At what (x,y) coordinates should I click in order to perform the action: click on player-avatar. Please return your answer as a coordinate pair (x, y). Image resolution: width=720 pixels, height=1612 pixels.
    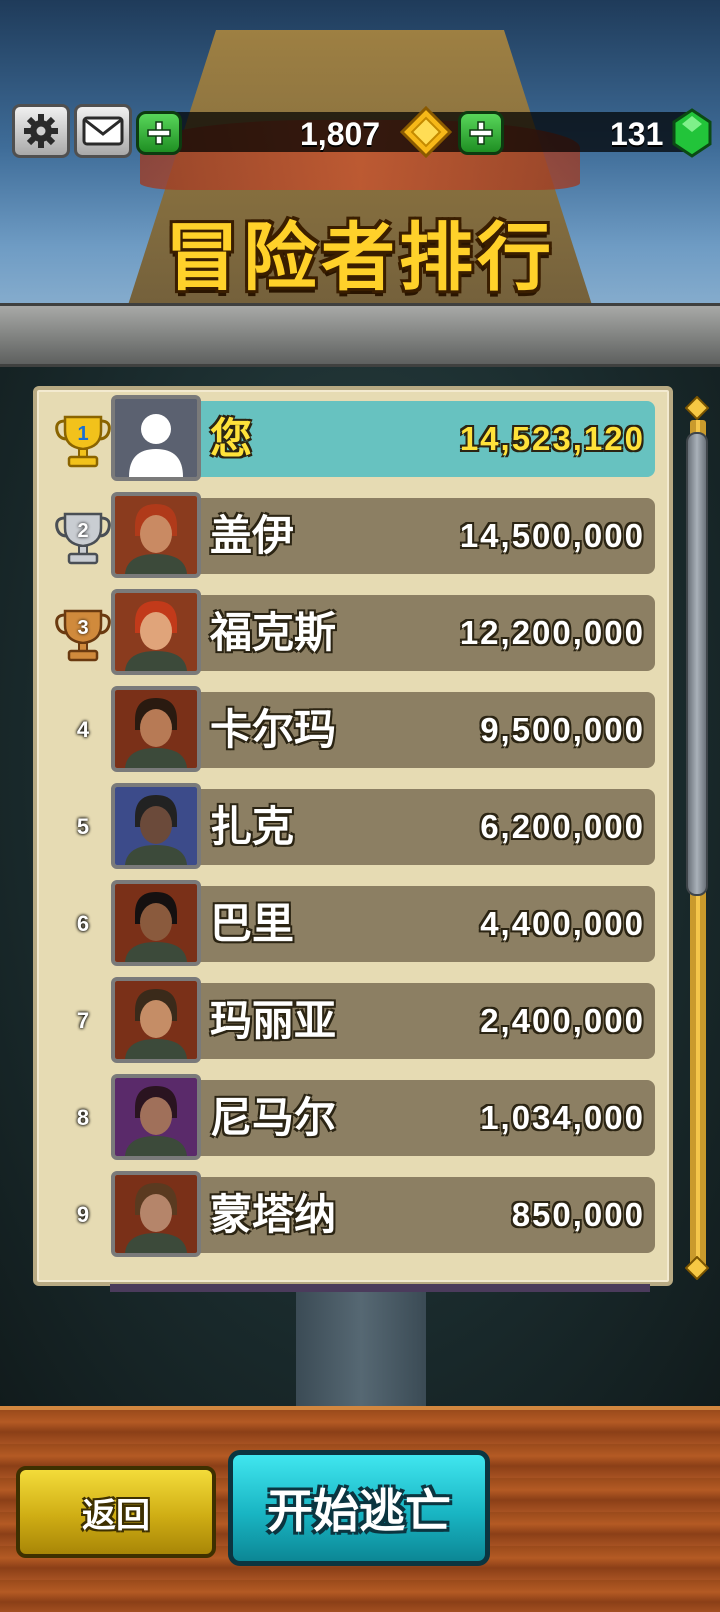
    Looking at the image, I should click on (156, 438).